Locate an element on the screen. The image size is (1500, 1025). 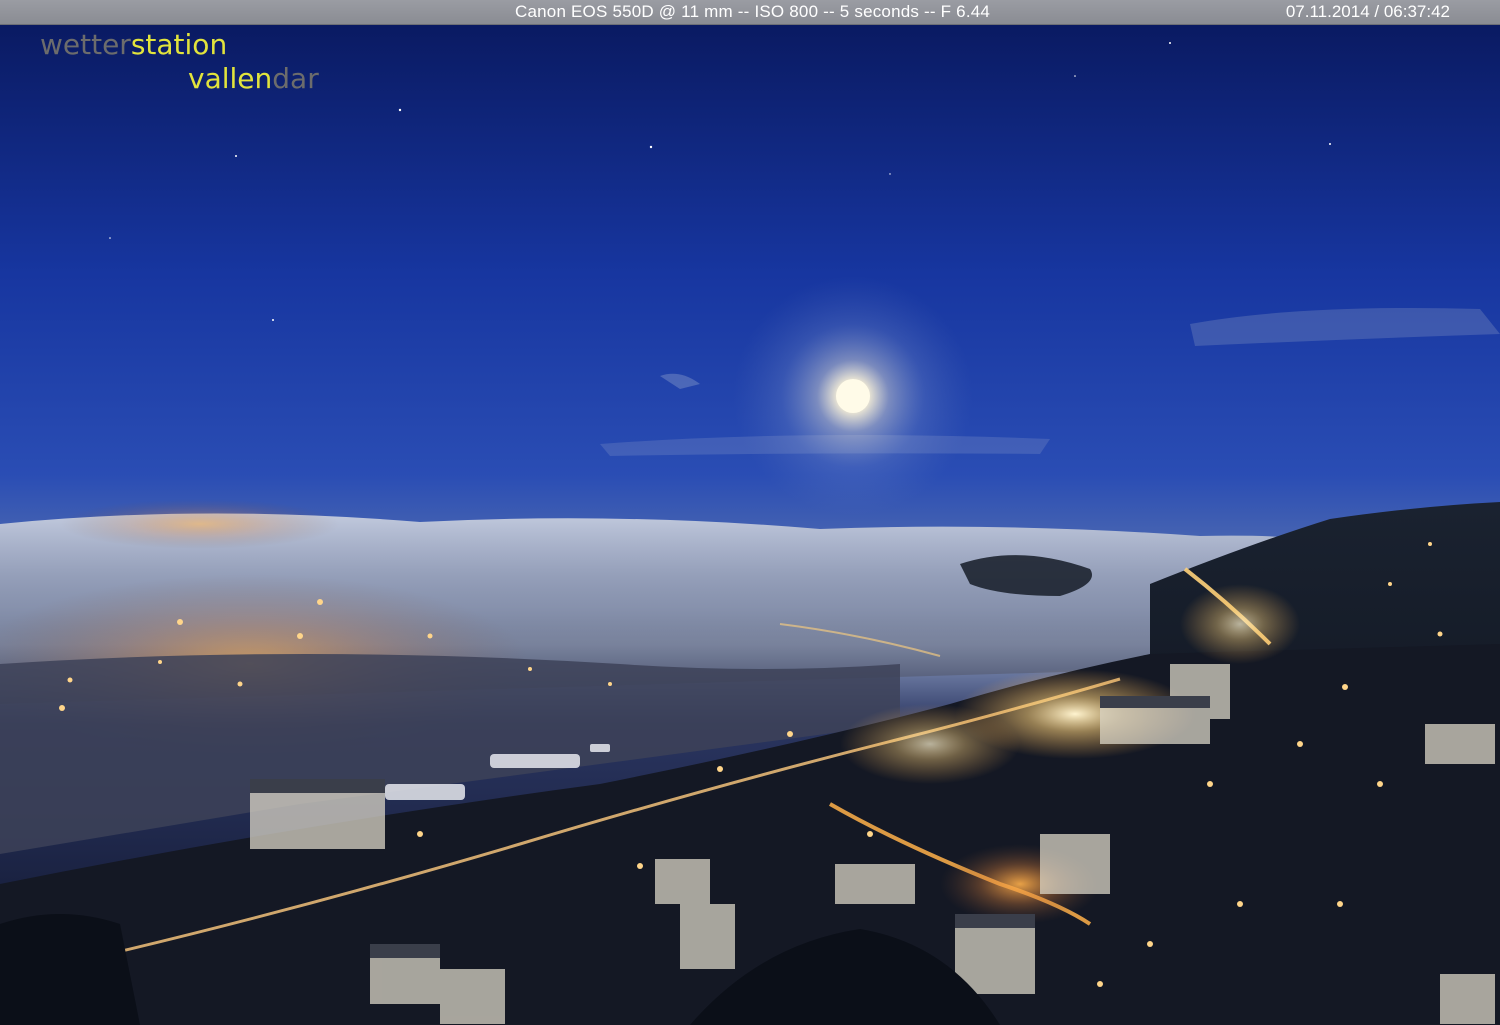
station-logo: wetterstation vallendar is located at coordinates (179, 62).